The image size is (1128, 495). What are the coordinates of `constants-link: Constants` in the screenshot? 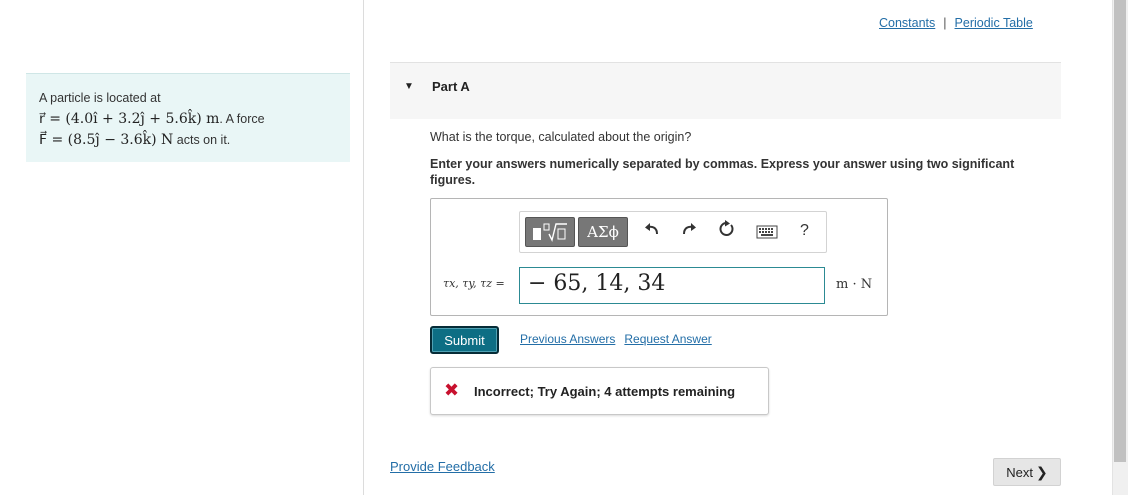 It's located at (907, 23).